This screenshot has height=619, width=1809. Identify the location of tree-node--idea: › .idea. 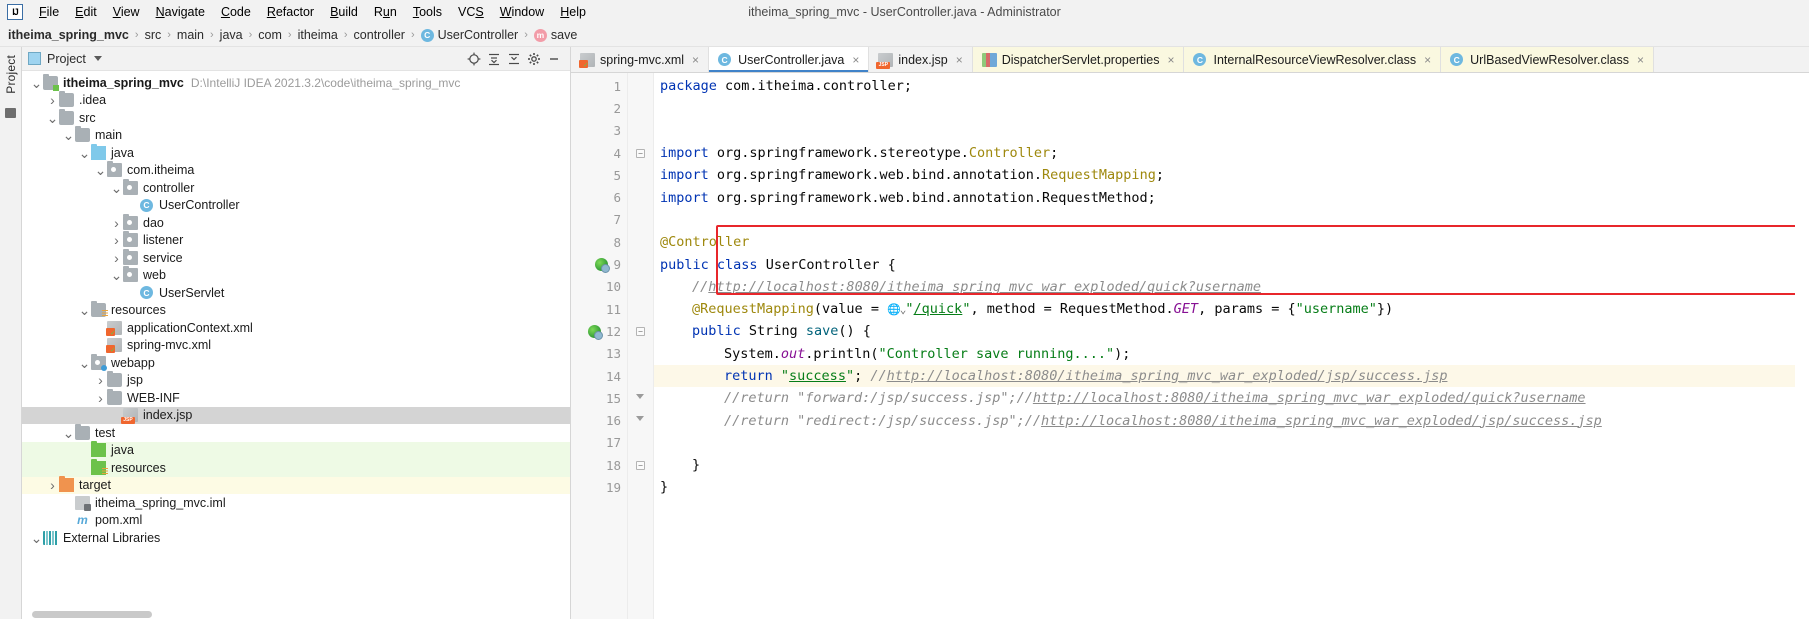
(296, 100).